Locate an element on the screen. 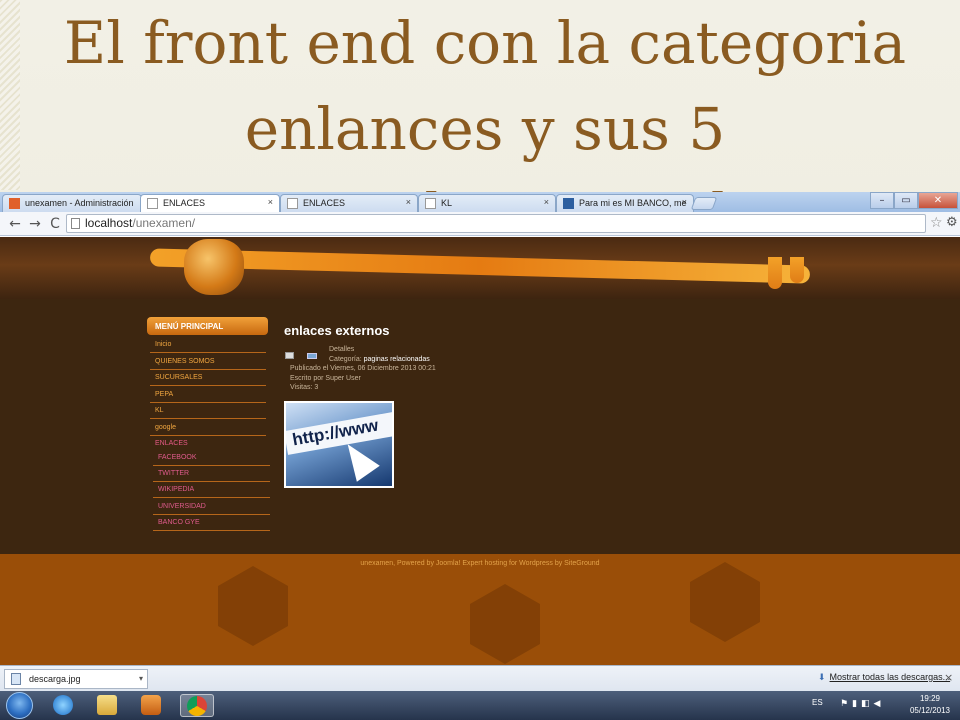 This screenshot has height=720, width=960. article-title: enlaces externos is located at coordinates (337, 330).